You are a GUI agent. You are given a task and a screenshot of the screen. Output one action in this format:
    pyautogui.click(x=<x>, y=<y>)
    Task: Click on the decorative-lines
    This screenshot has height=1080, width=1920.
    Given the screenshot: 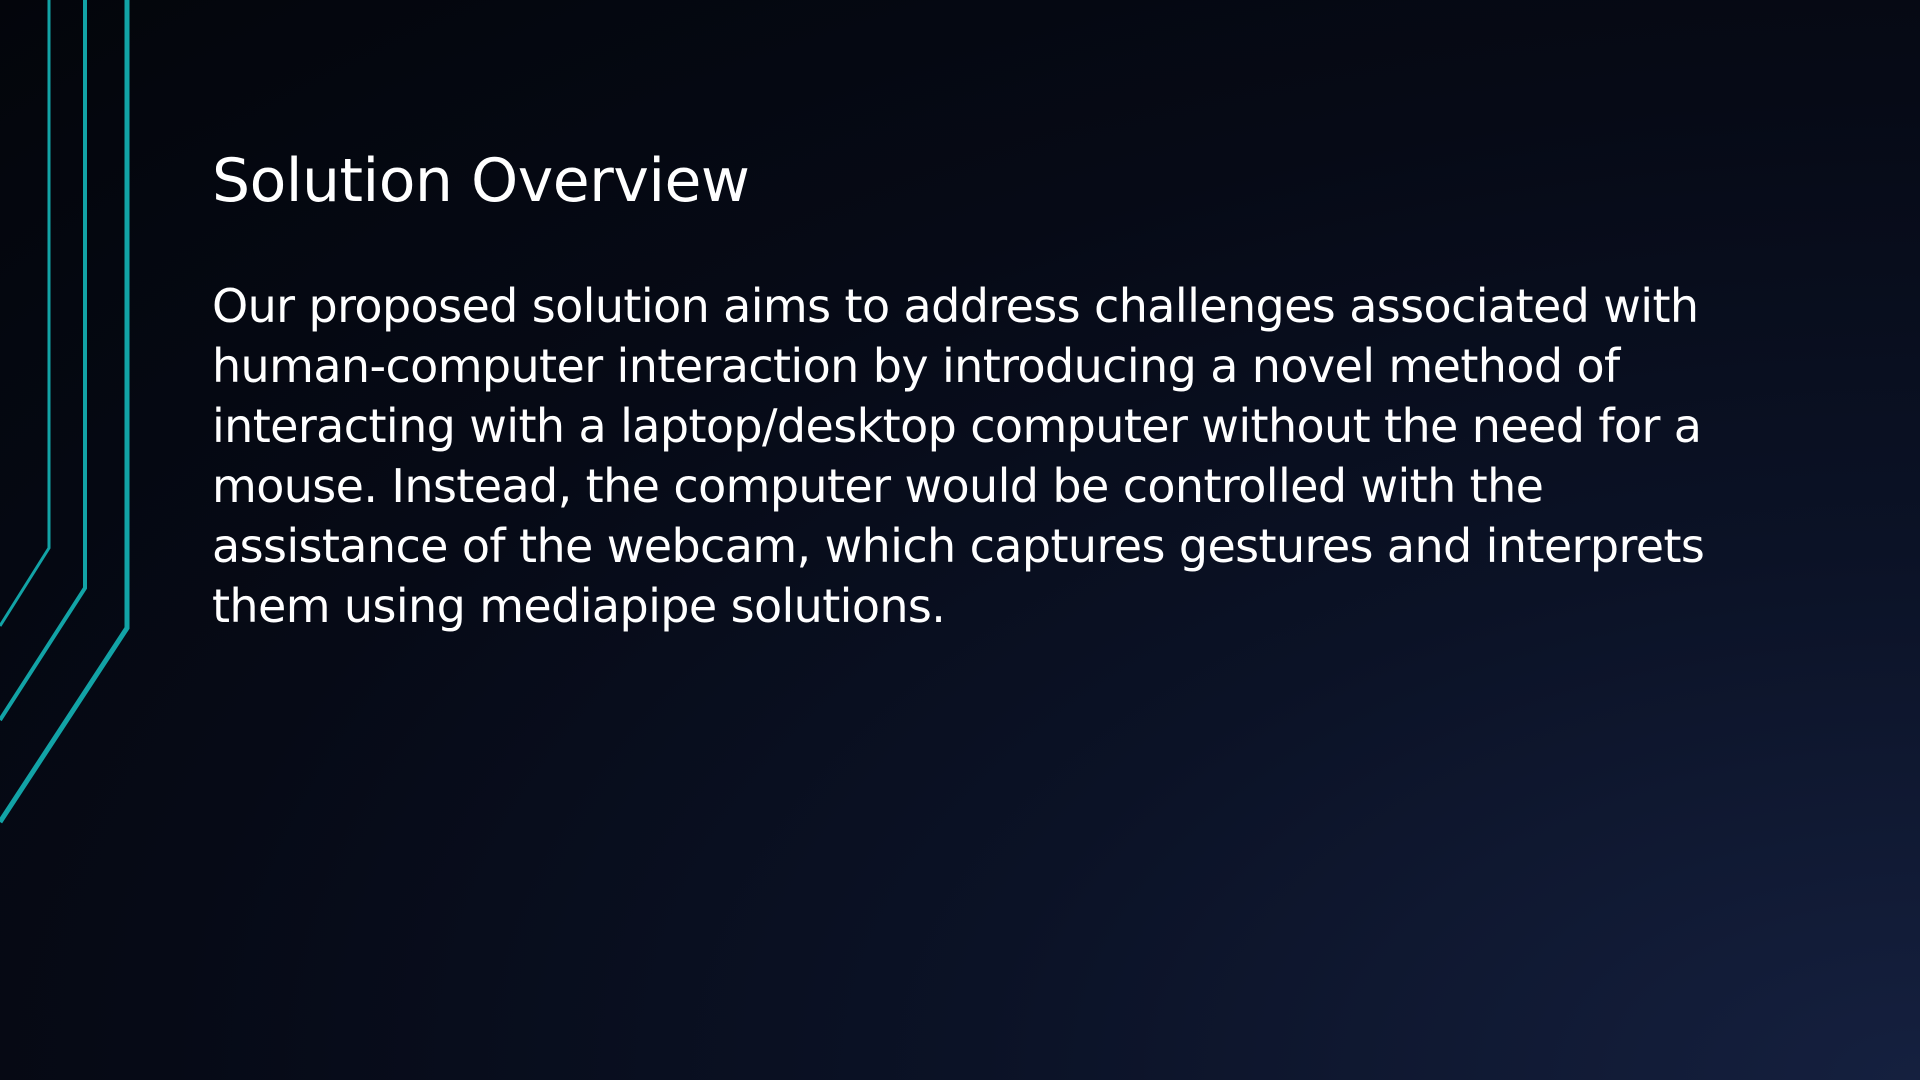 What is the action you would take?
    pyautogui.click(x=65, y=412)
    